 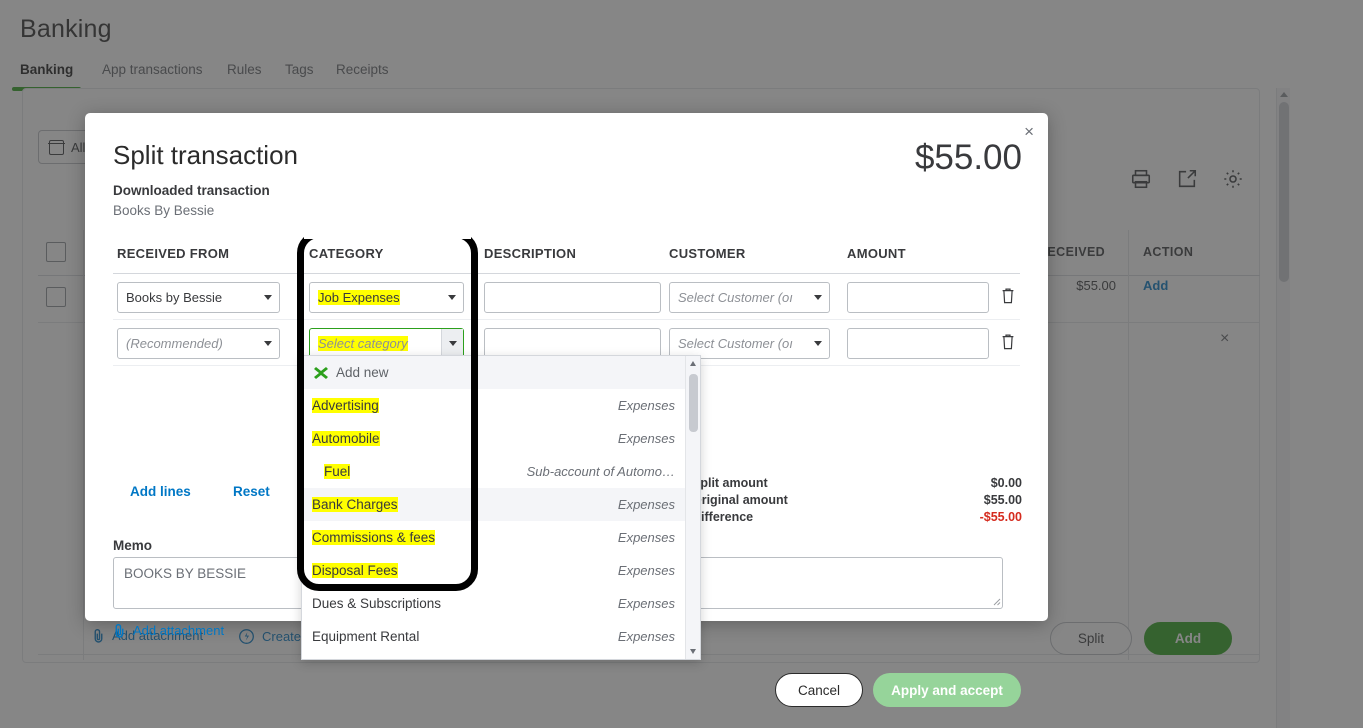 I want to click on col-received-from: RECEIVED FROM, so click(x=173, y=253).